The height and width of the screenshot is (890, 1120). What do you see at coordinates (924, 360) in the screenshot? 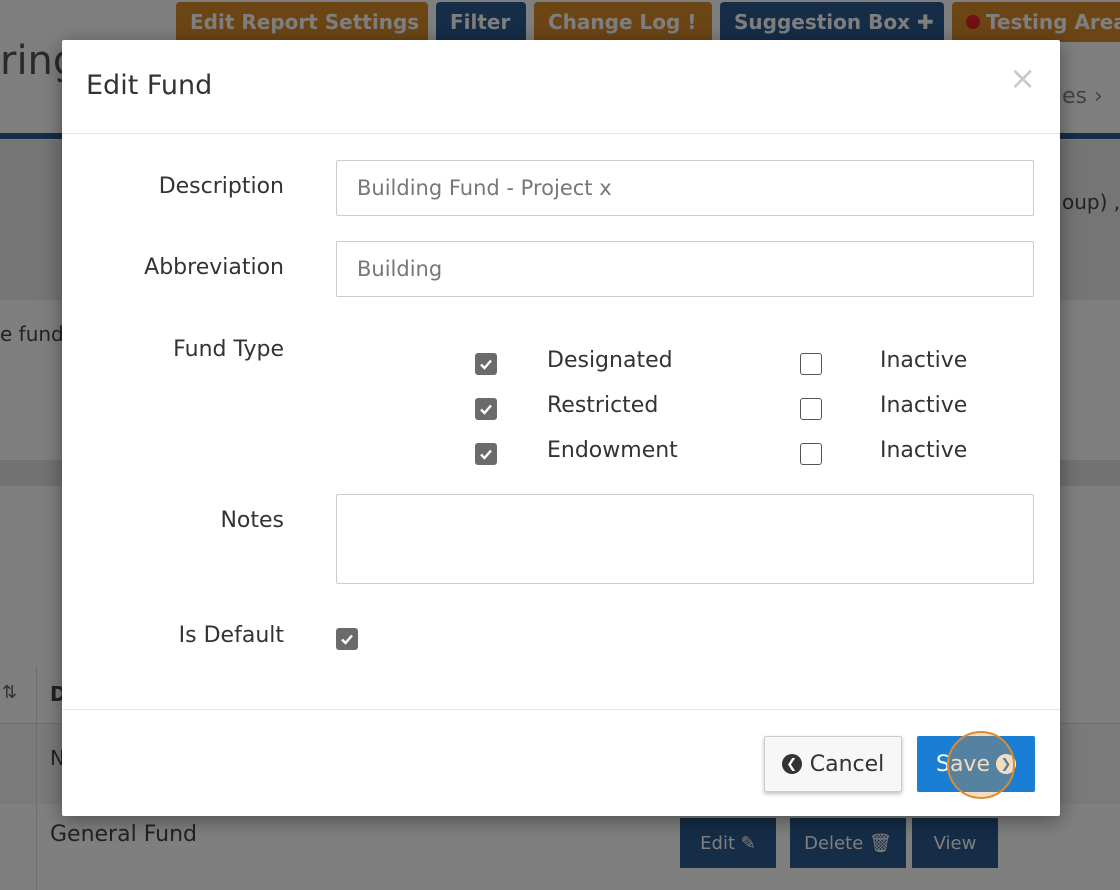
I see `designated-inactive-label: Inactive` at bounding box center [924, 360].